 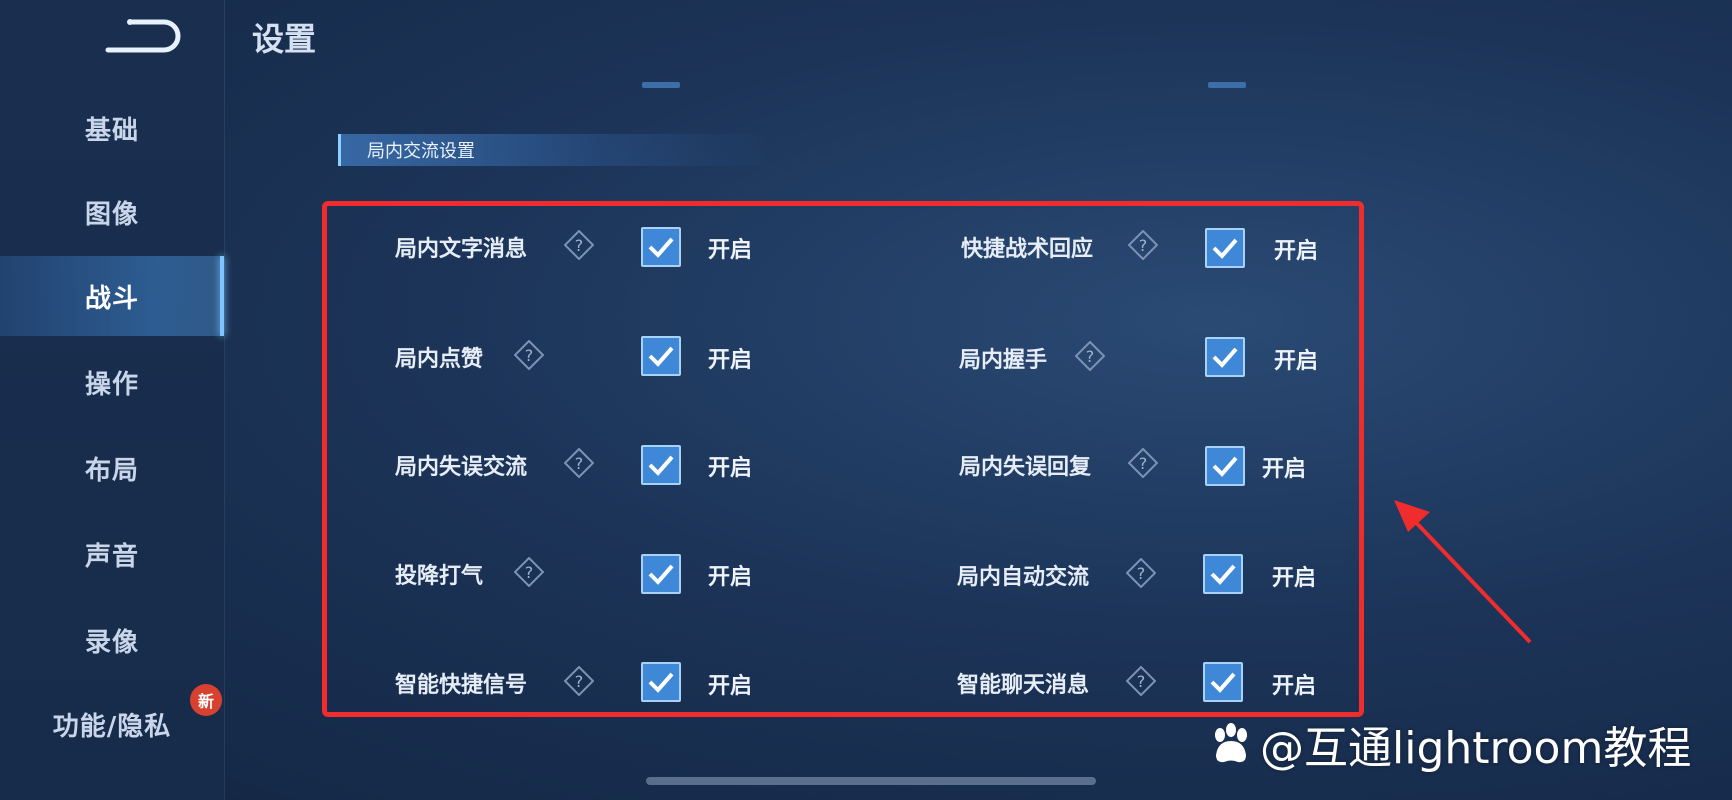 What do you see at coordinates (461, 685) in the screenshot?
I see `setting-label: 智能快捷信号` at bounding box center [461, 685].